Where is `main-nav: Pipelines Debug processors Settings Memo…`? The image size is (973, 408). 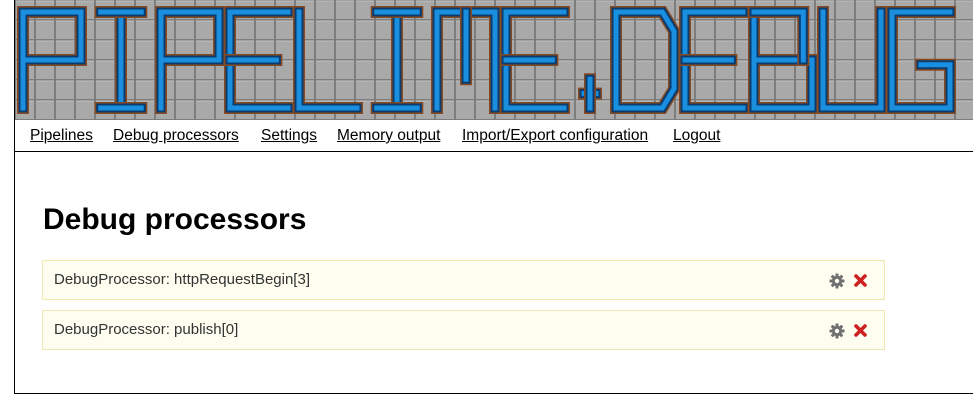 main-nav: Pipelines Debug processors Settings Memo… is located at coordinates (494, 136).